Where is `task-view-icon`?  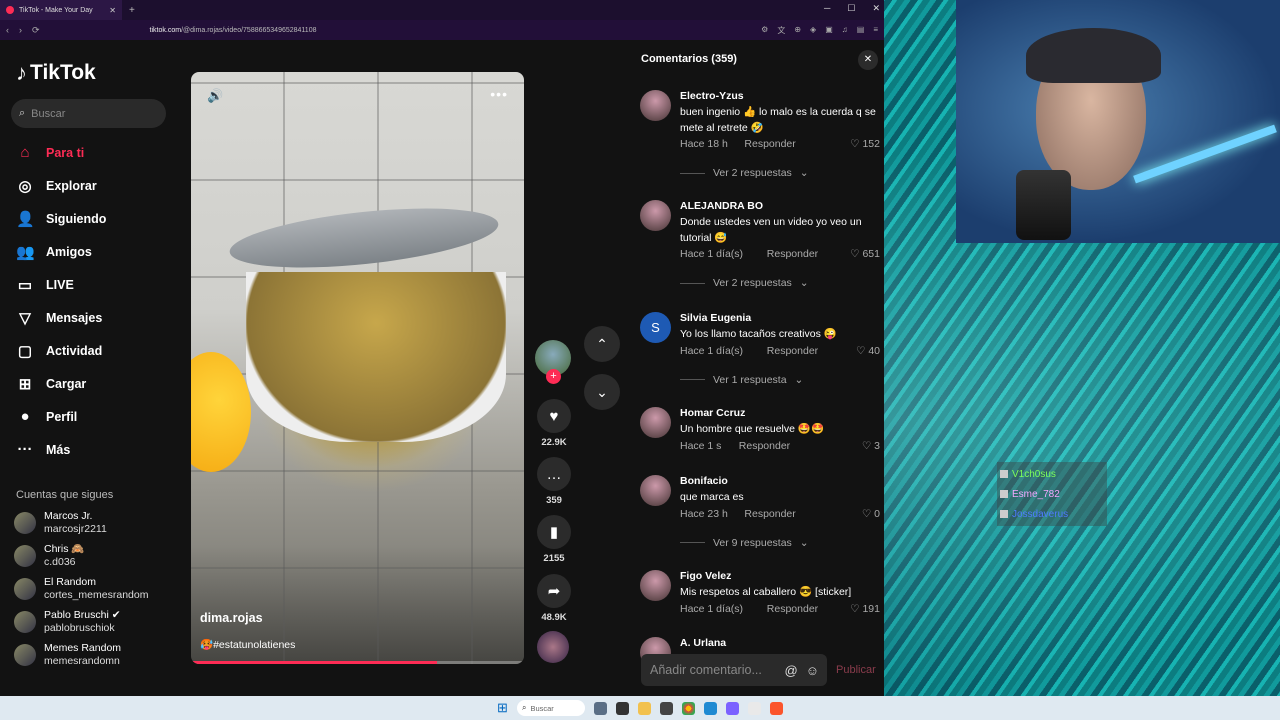 task-view-icon is located at coordinates (600, 708).